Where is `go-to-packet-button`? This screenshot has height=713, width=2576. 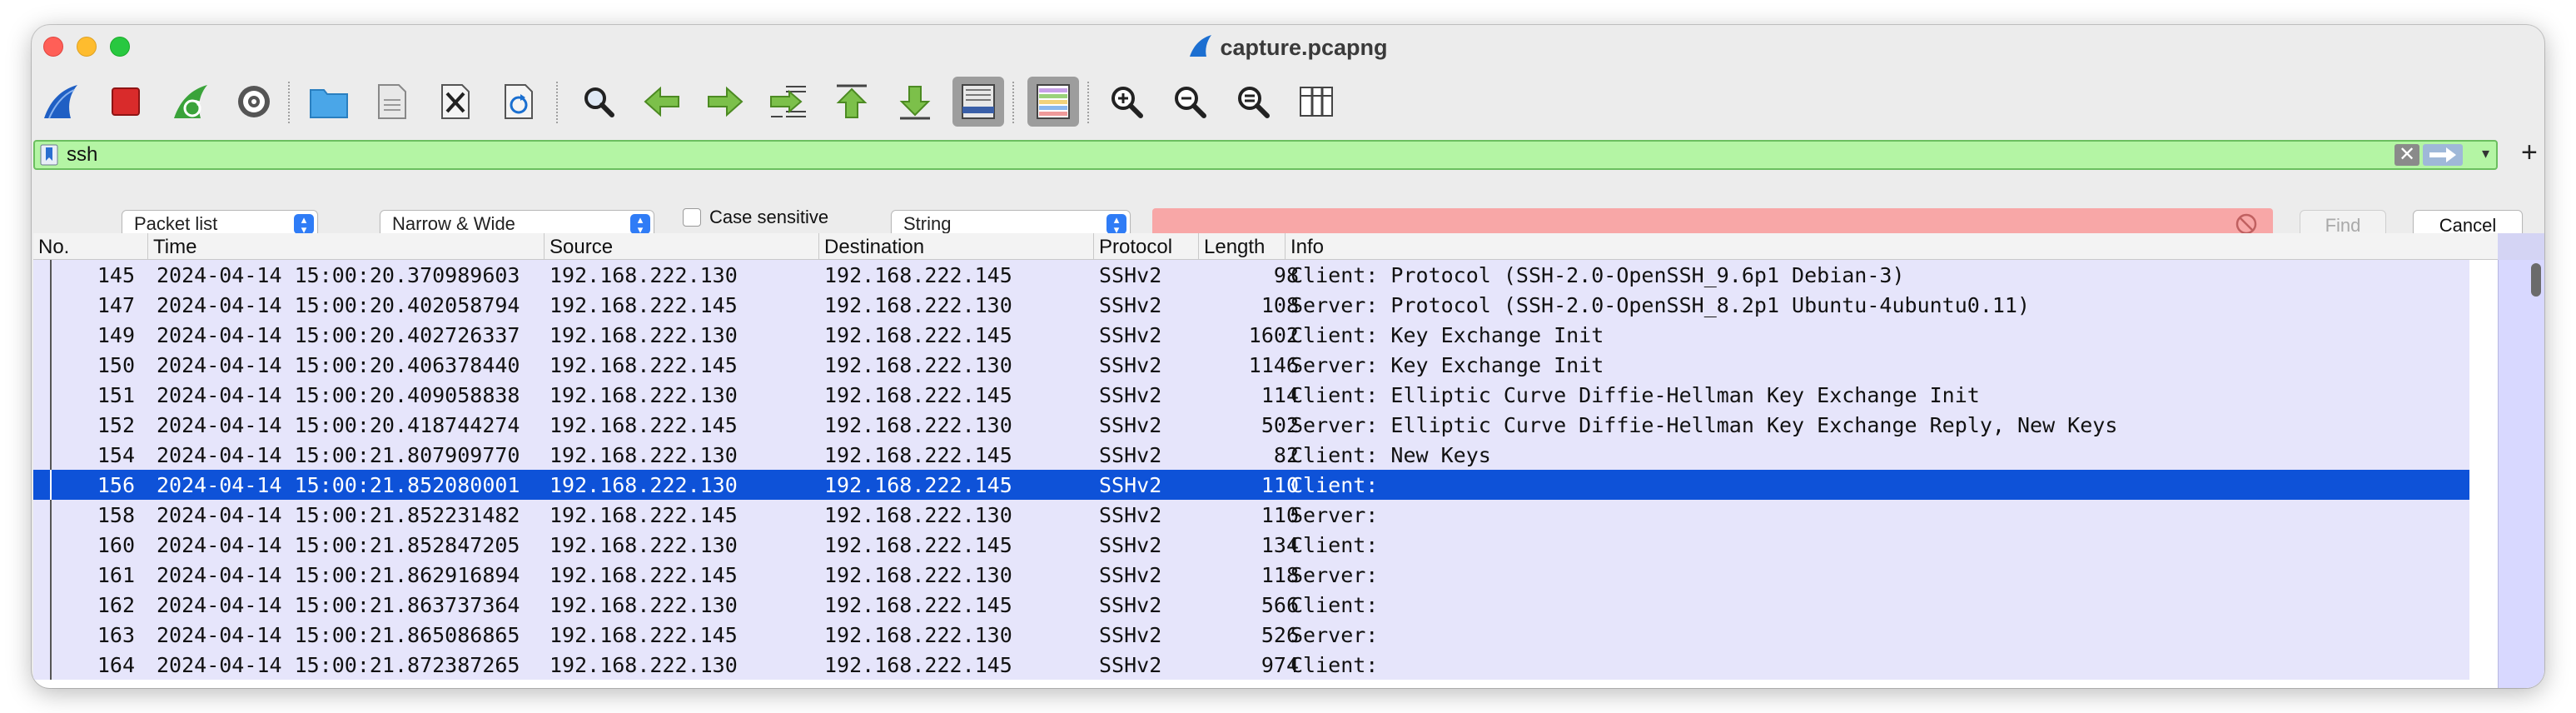 go-to-packet-button is located at coordinates (788, 102).